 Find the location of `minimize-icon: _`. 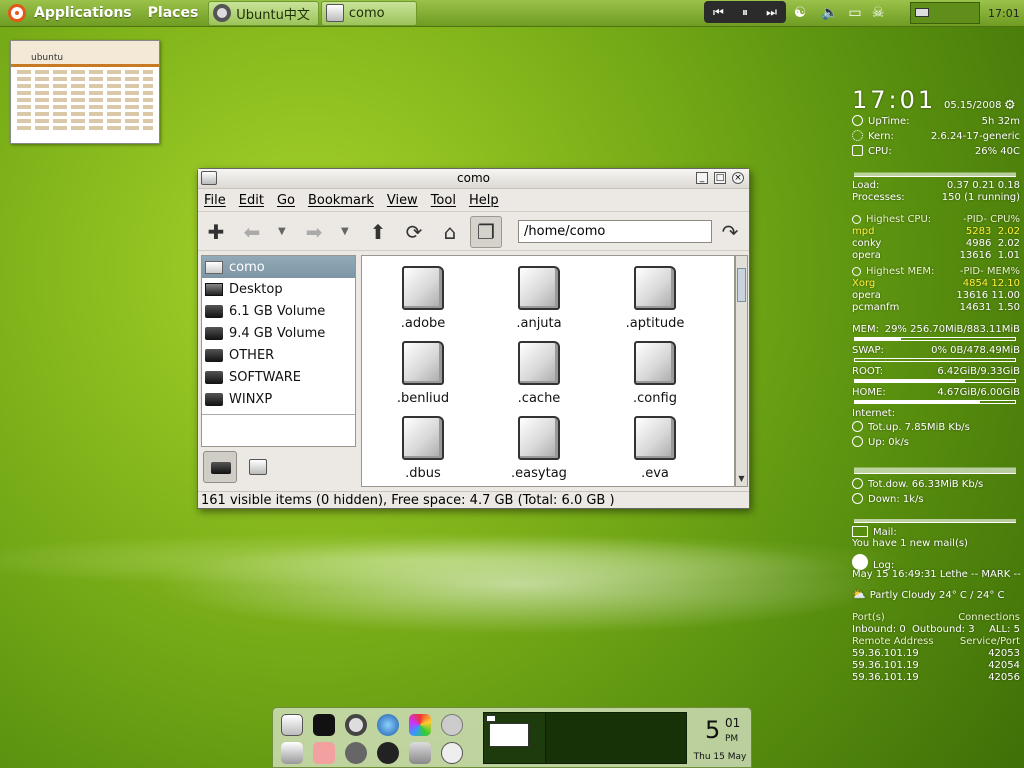

minimize-icon: _ is located at coordinates (702, 178).